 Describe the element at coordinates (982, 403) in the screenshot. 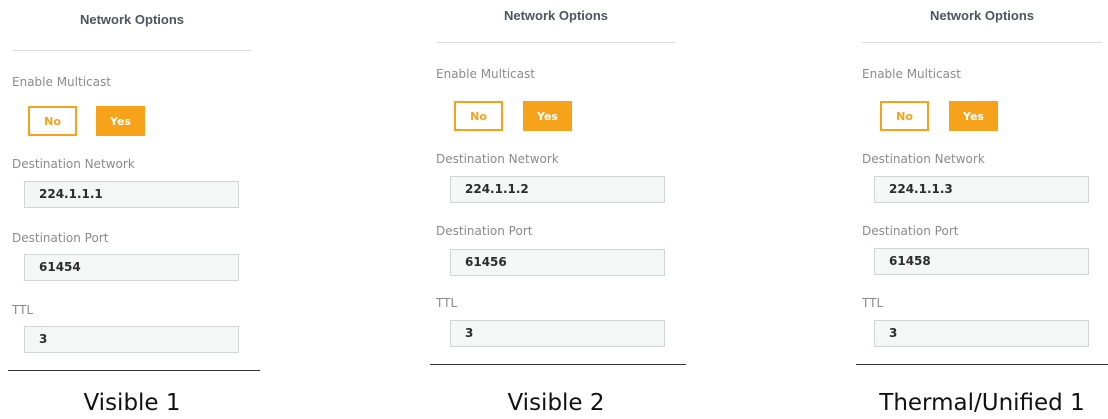

I see `panel-caption: Thermal/Unified 1` at that location.